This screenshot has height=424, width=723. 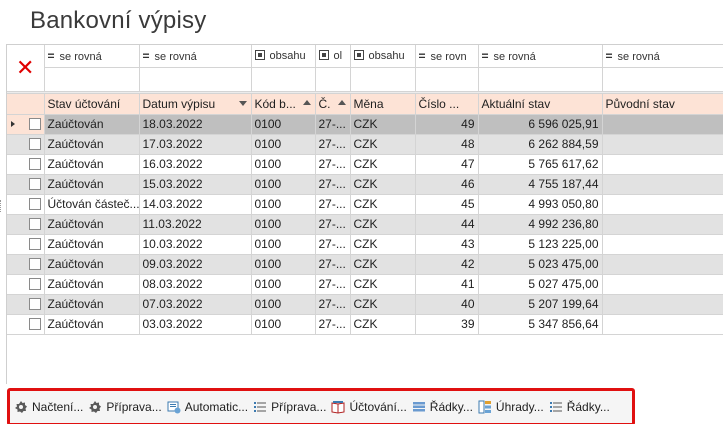 I want to click on column-header-4: Měna, so click(x=383, y=104).